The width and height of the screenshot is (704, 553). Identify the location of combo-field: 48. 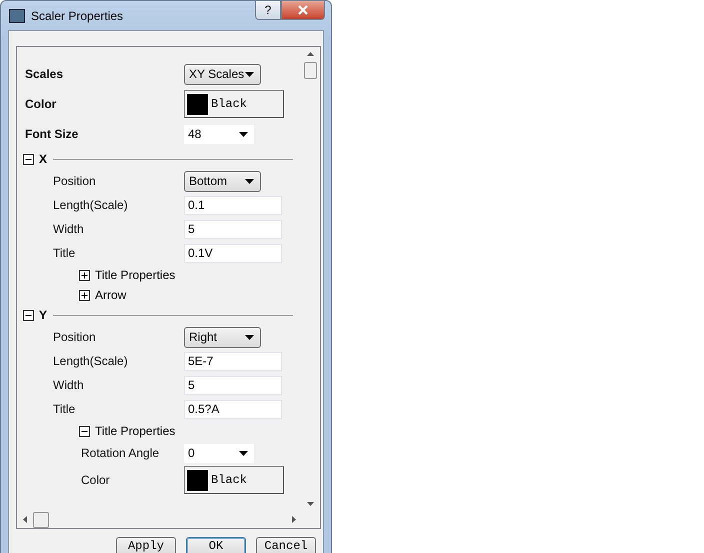
(219, 134).